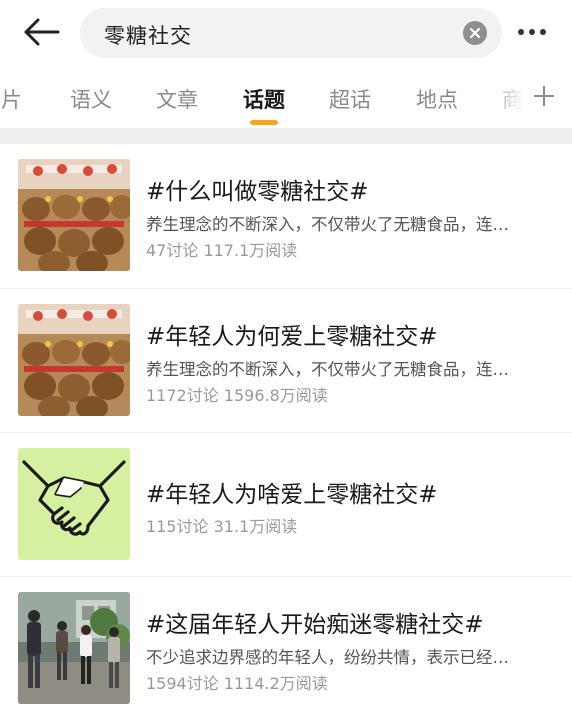 The height and width of the screenshot is (726, 572). Describe the element at coordinates (291, 33) in the screenshot. I see `search-input: 零糖社交` at that location.